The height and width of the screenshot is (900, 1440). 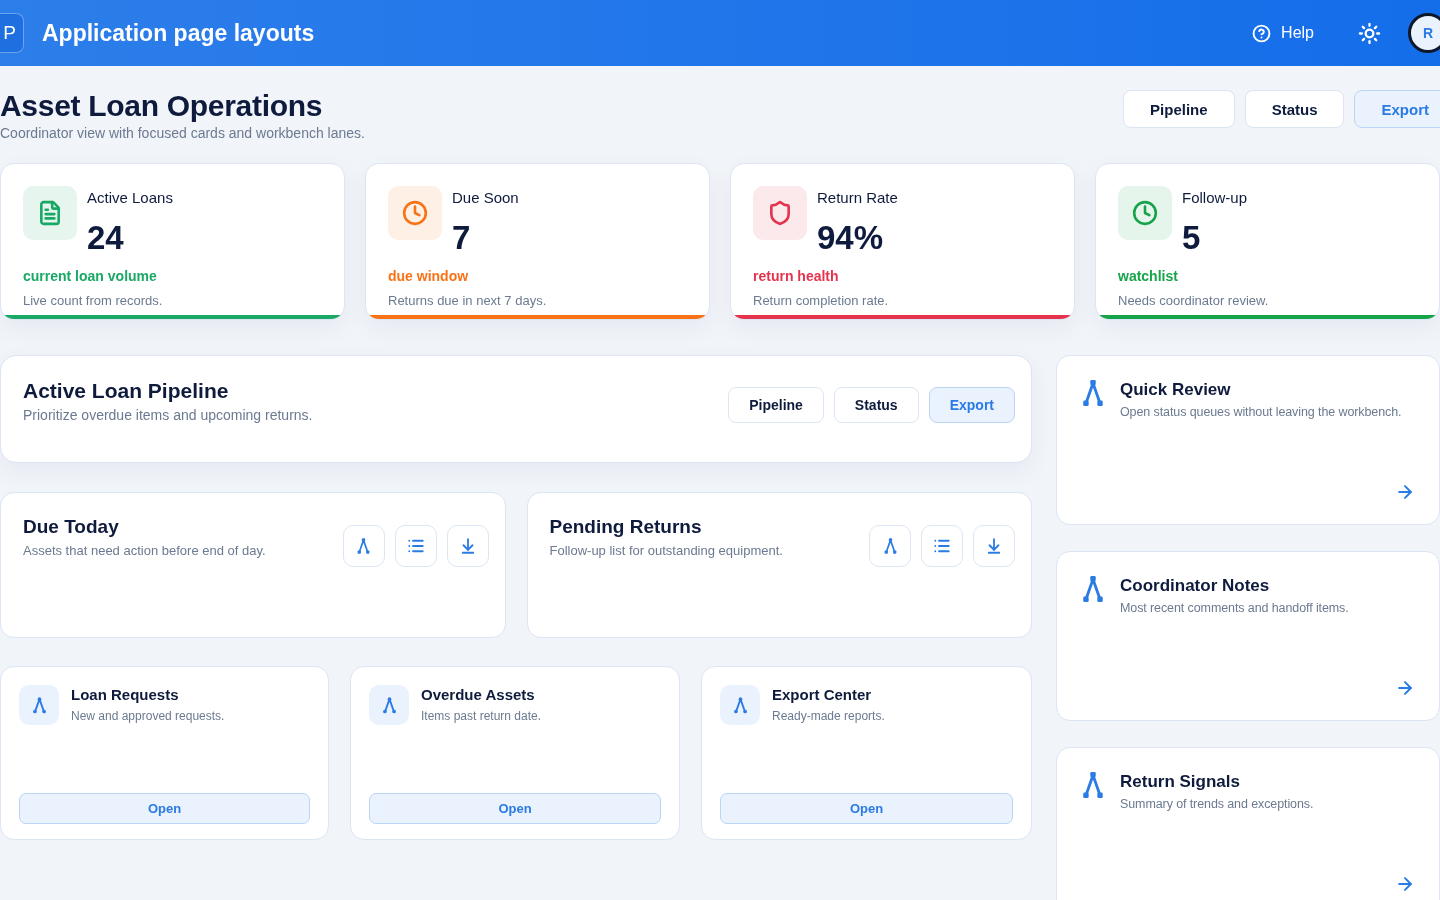 I want to click on module-subtitle: New and approved requests., so click(x=148, y=716).